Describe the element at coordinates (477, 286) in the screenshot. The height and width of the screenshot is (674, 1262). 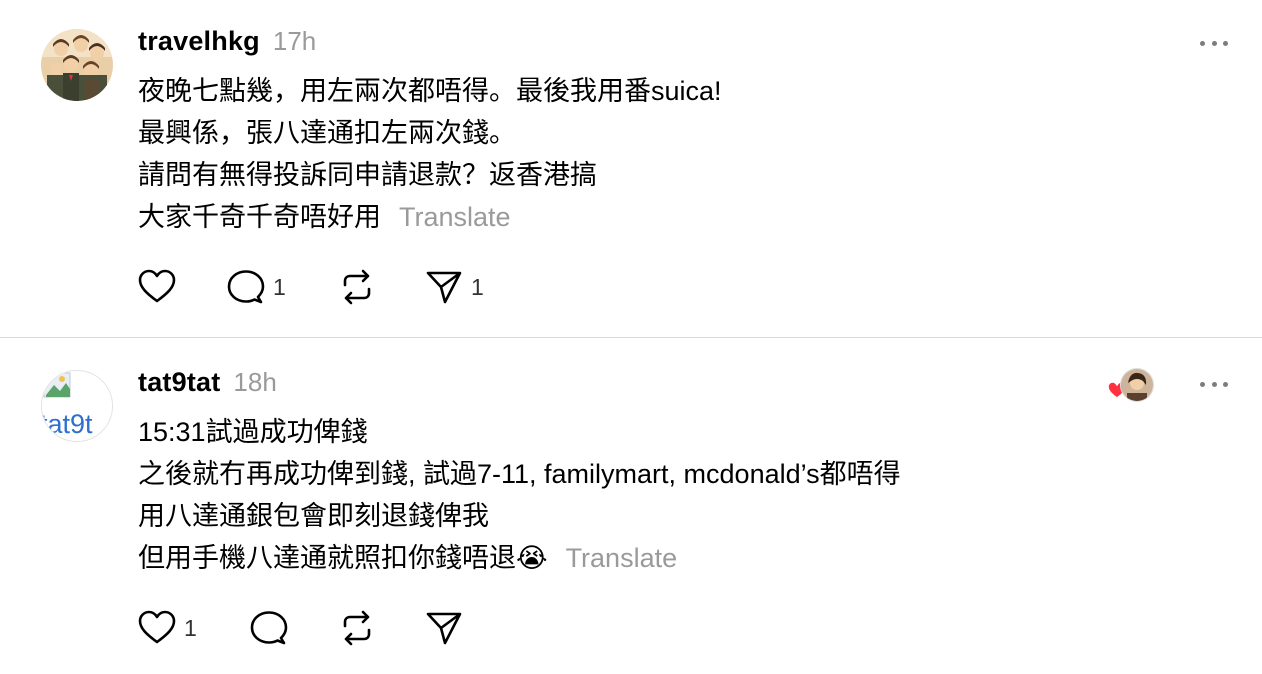
I see `share-count: 1` at that location.